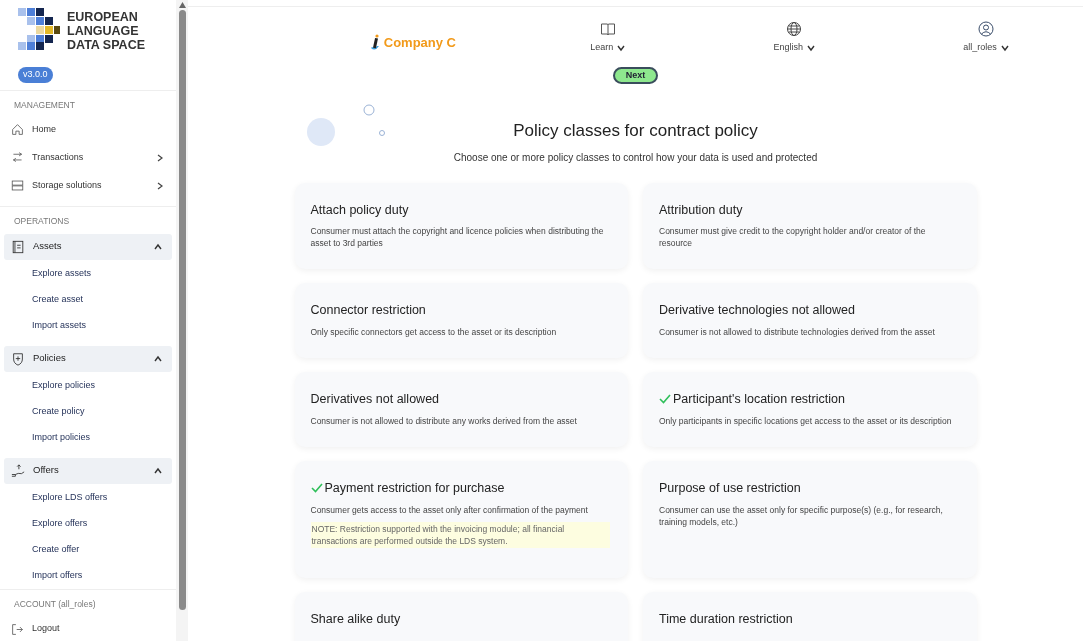  Describe the element at coordinates (801, 515) in the screenshot. I see `policy-description: Consumer can use the asset only for specific purpose(s) (e.g., for research, training models, etc.)` at that location.